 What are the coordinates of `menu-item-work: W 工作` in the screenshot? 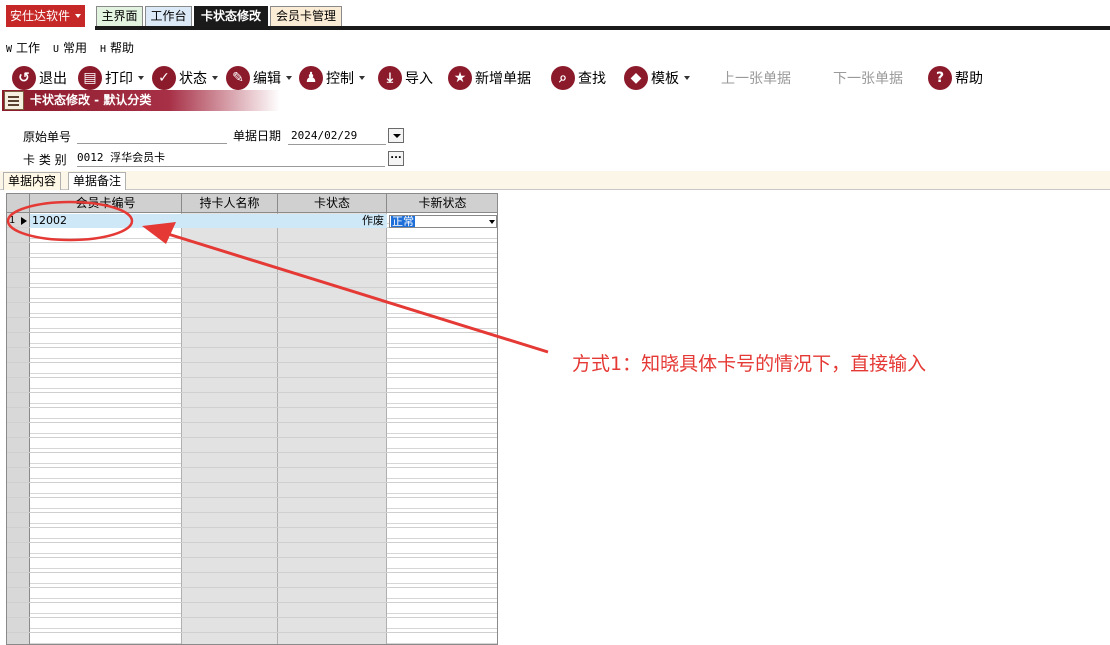 It's located at (23, 47).